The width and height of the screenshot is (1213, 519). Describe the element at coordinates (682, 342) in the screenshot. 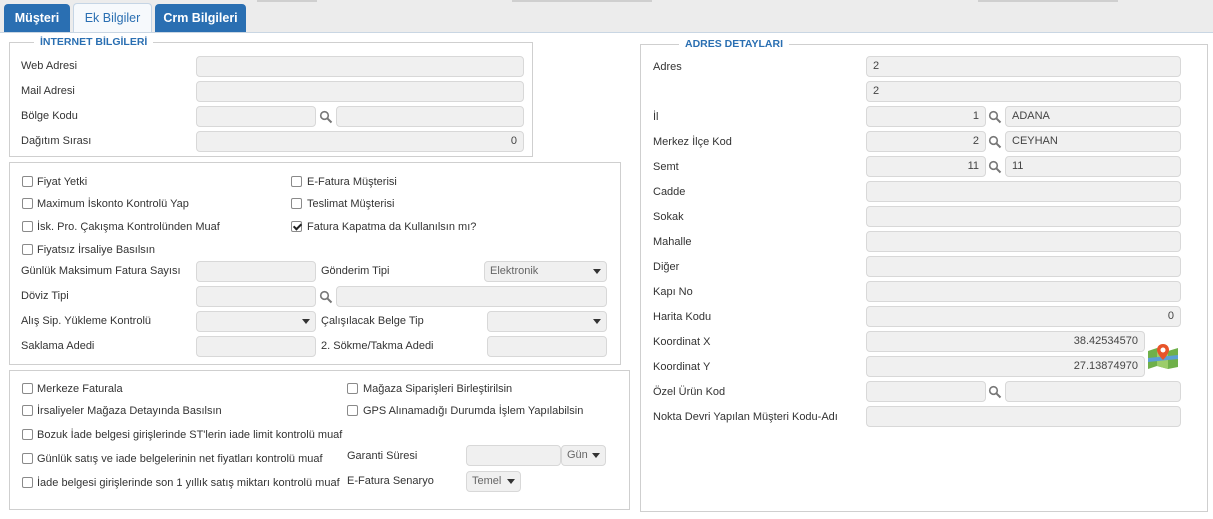

I see `koordinat-x-label: Koordinat X` at that location.